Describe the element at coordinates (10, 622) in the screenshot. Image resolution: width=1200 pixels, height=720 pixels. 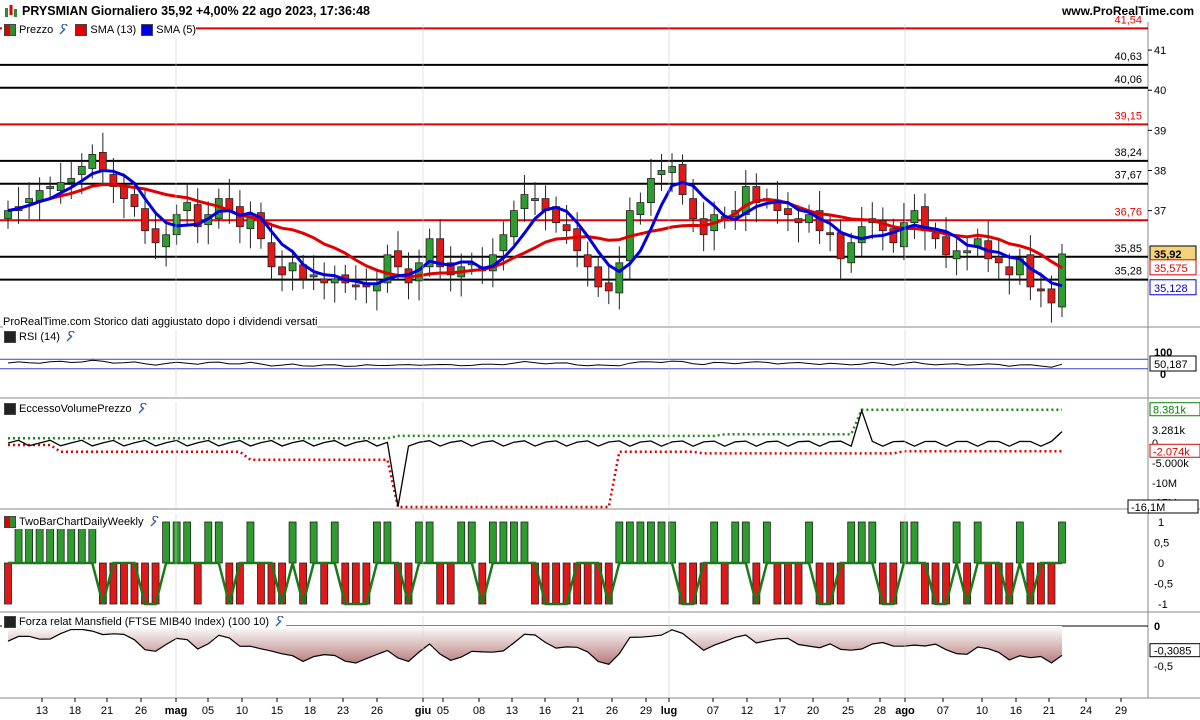
I see `mansfield-swatch-icon` at that location.